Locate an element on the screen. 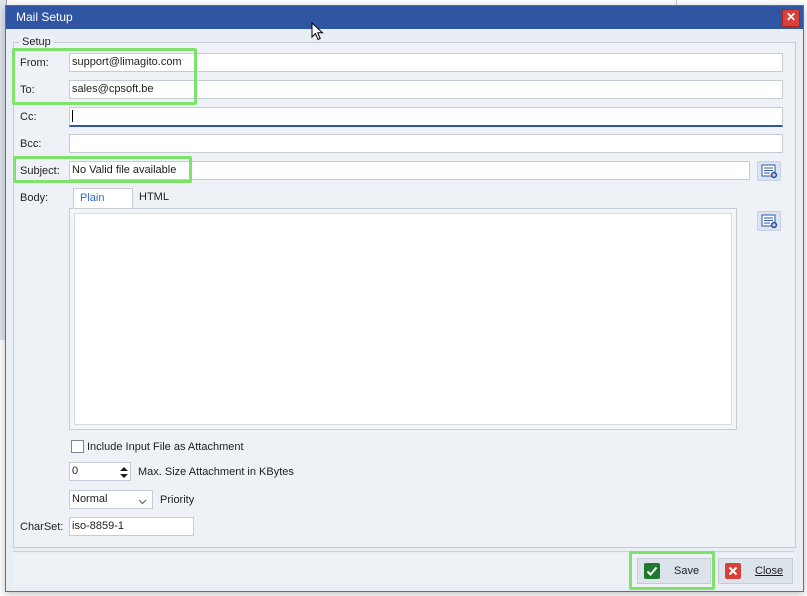  spin-up-icon is located at coordinates (124, 469).